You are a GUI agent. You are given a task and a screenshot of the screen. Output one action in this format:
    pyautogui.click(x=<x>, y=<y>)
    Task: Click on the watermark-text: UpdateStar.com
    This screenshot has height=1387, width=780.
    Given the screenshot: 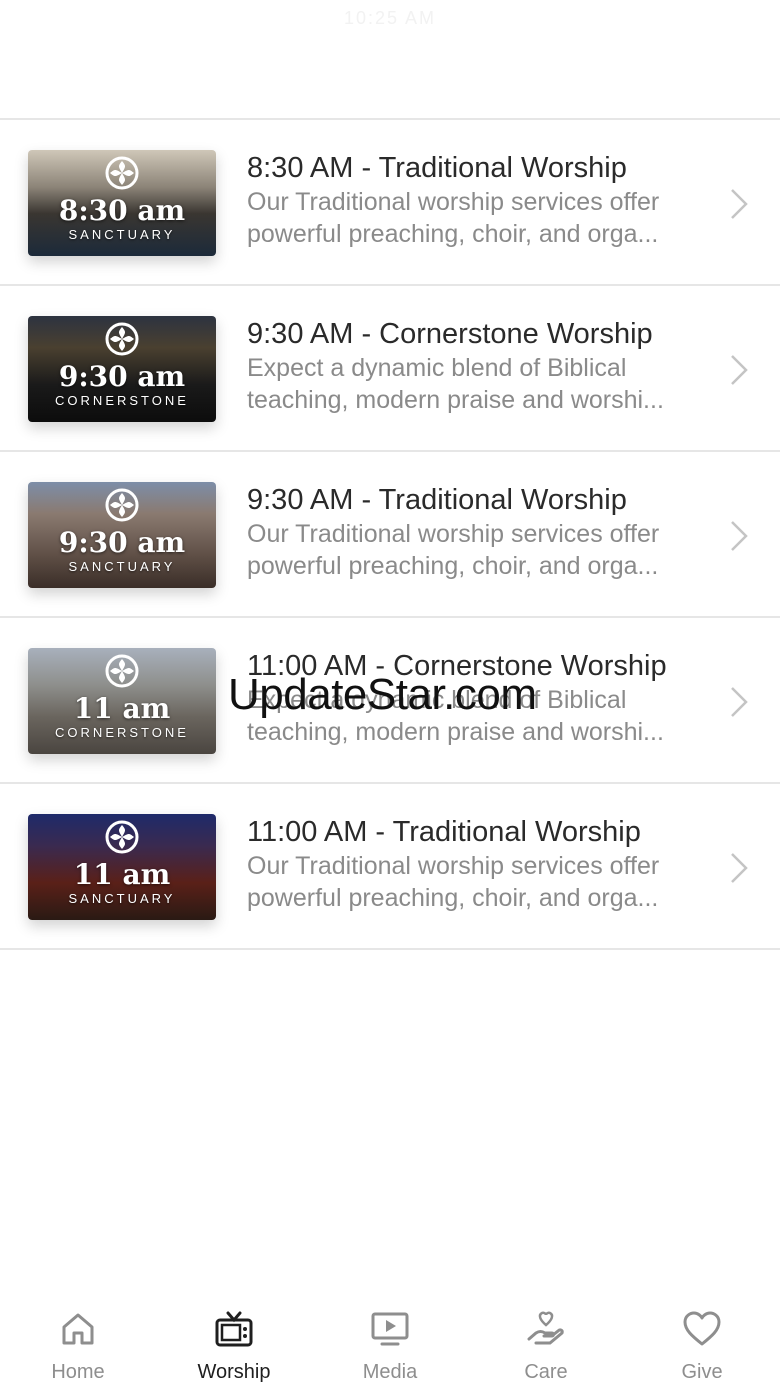 What is the action you would take?
    pyautogui.click(x=382, y=694)
    